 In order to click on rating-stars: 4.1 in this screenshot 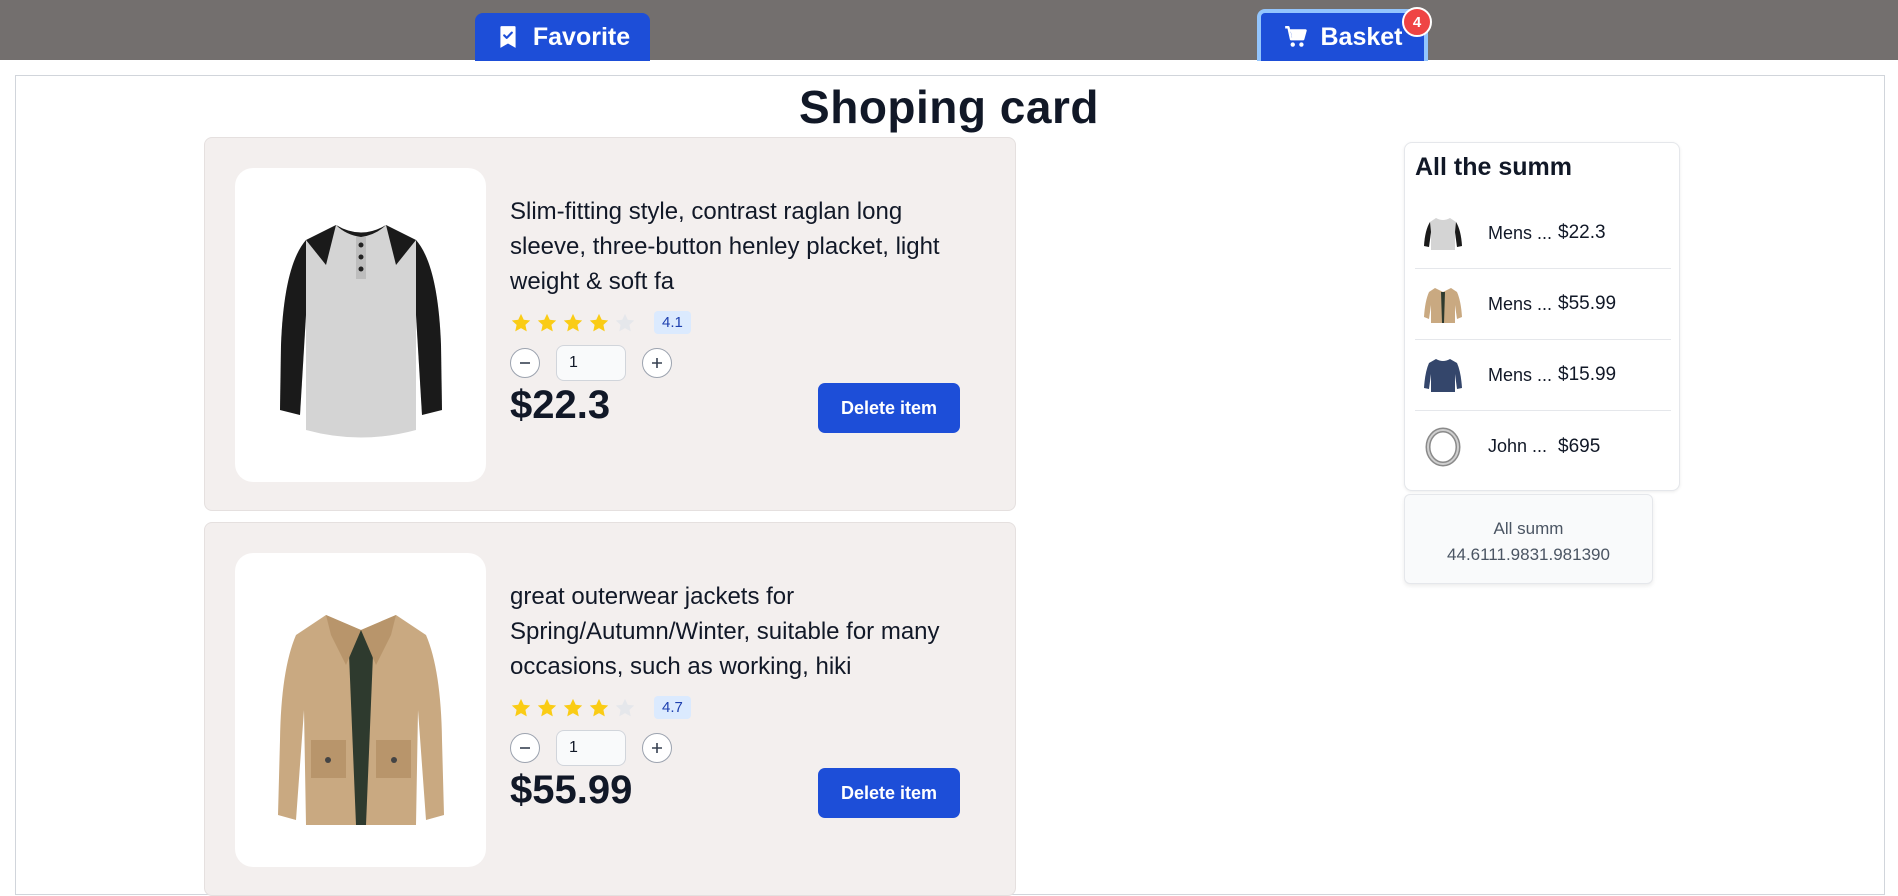, I will do `click(600, 322)`.